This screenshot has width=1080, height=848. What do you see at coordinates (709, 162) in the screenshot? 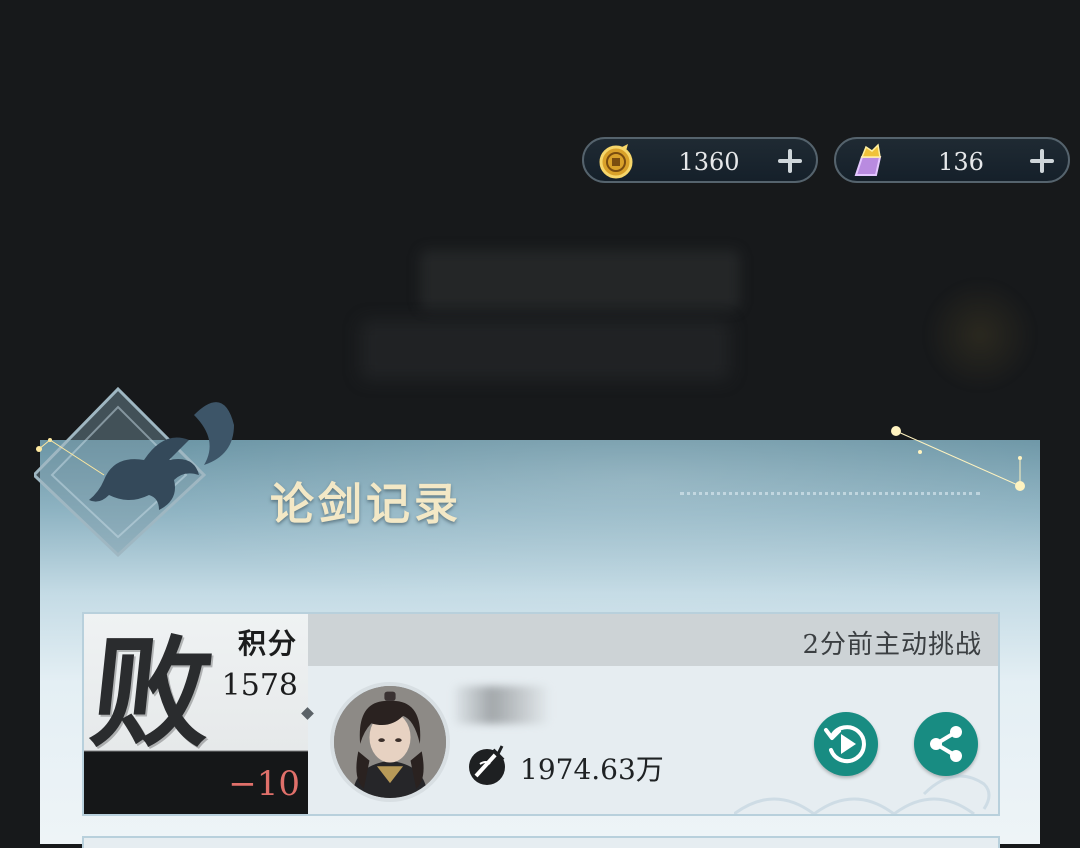
I see `coin-amount: 1360` at bounding box center [709, 162].